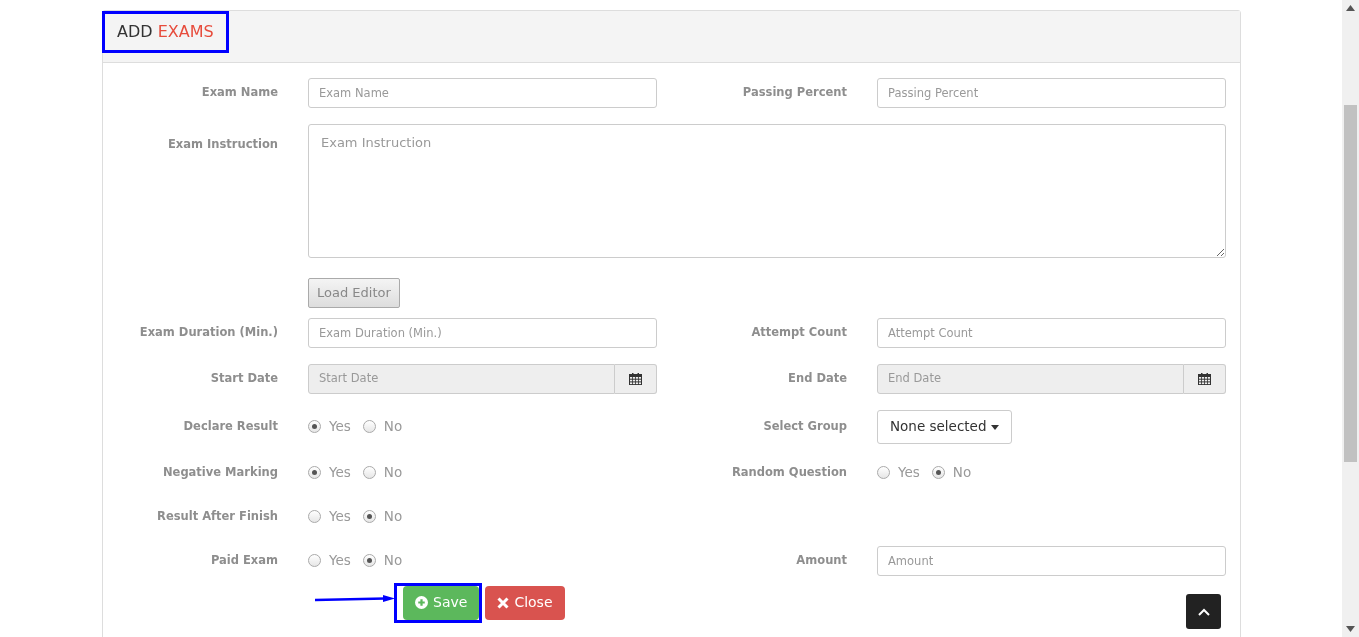  What do you see at coordinates (219, 472) in the screenshot?
I see `field-label: Negative Marking` at bounding box center [219, 472].